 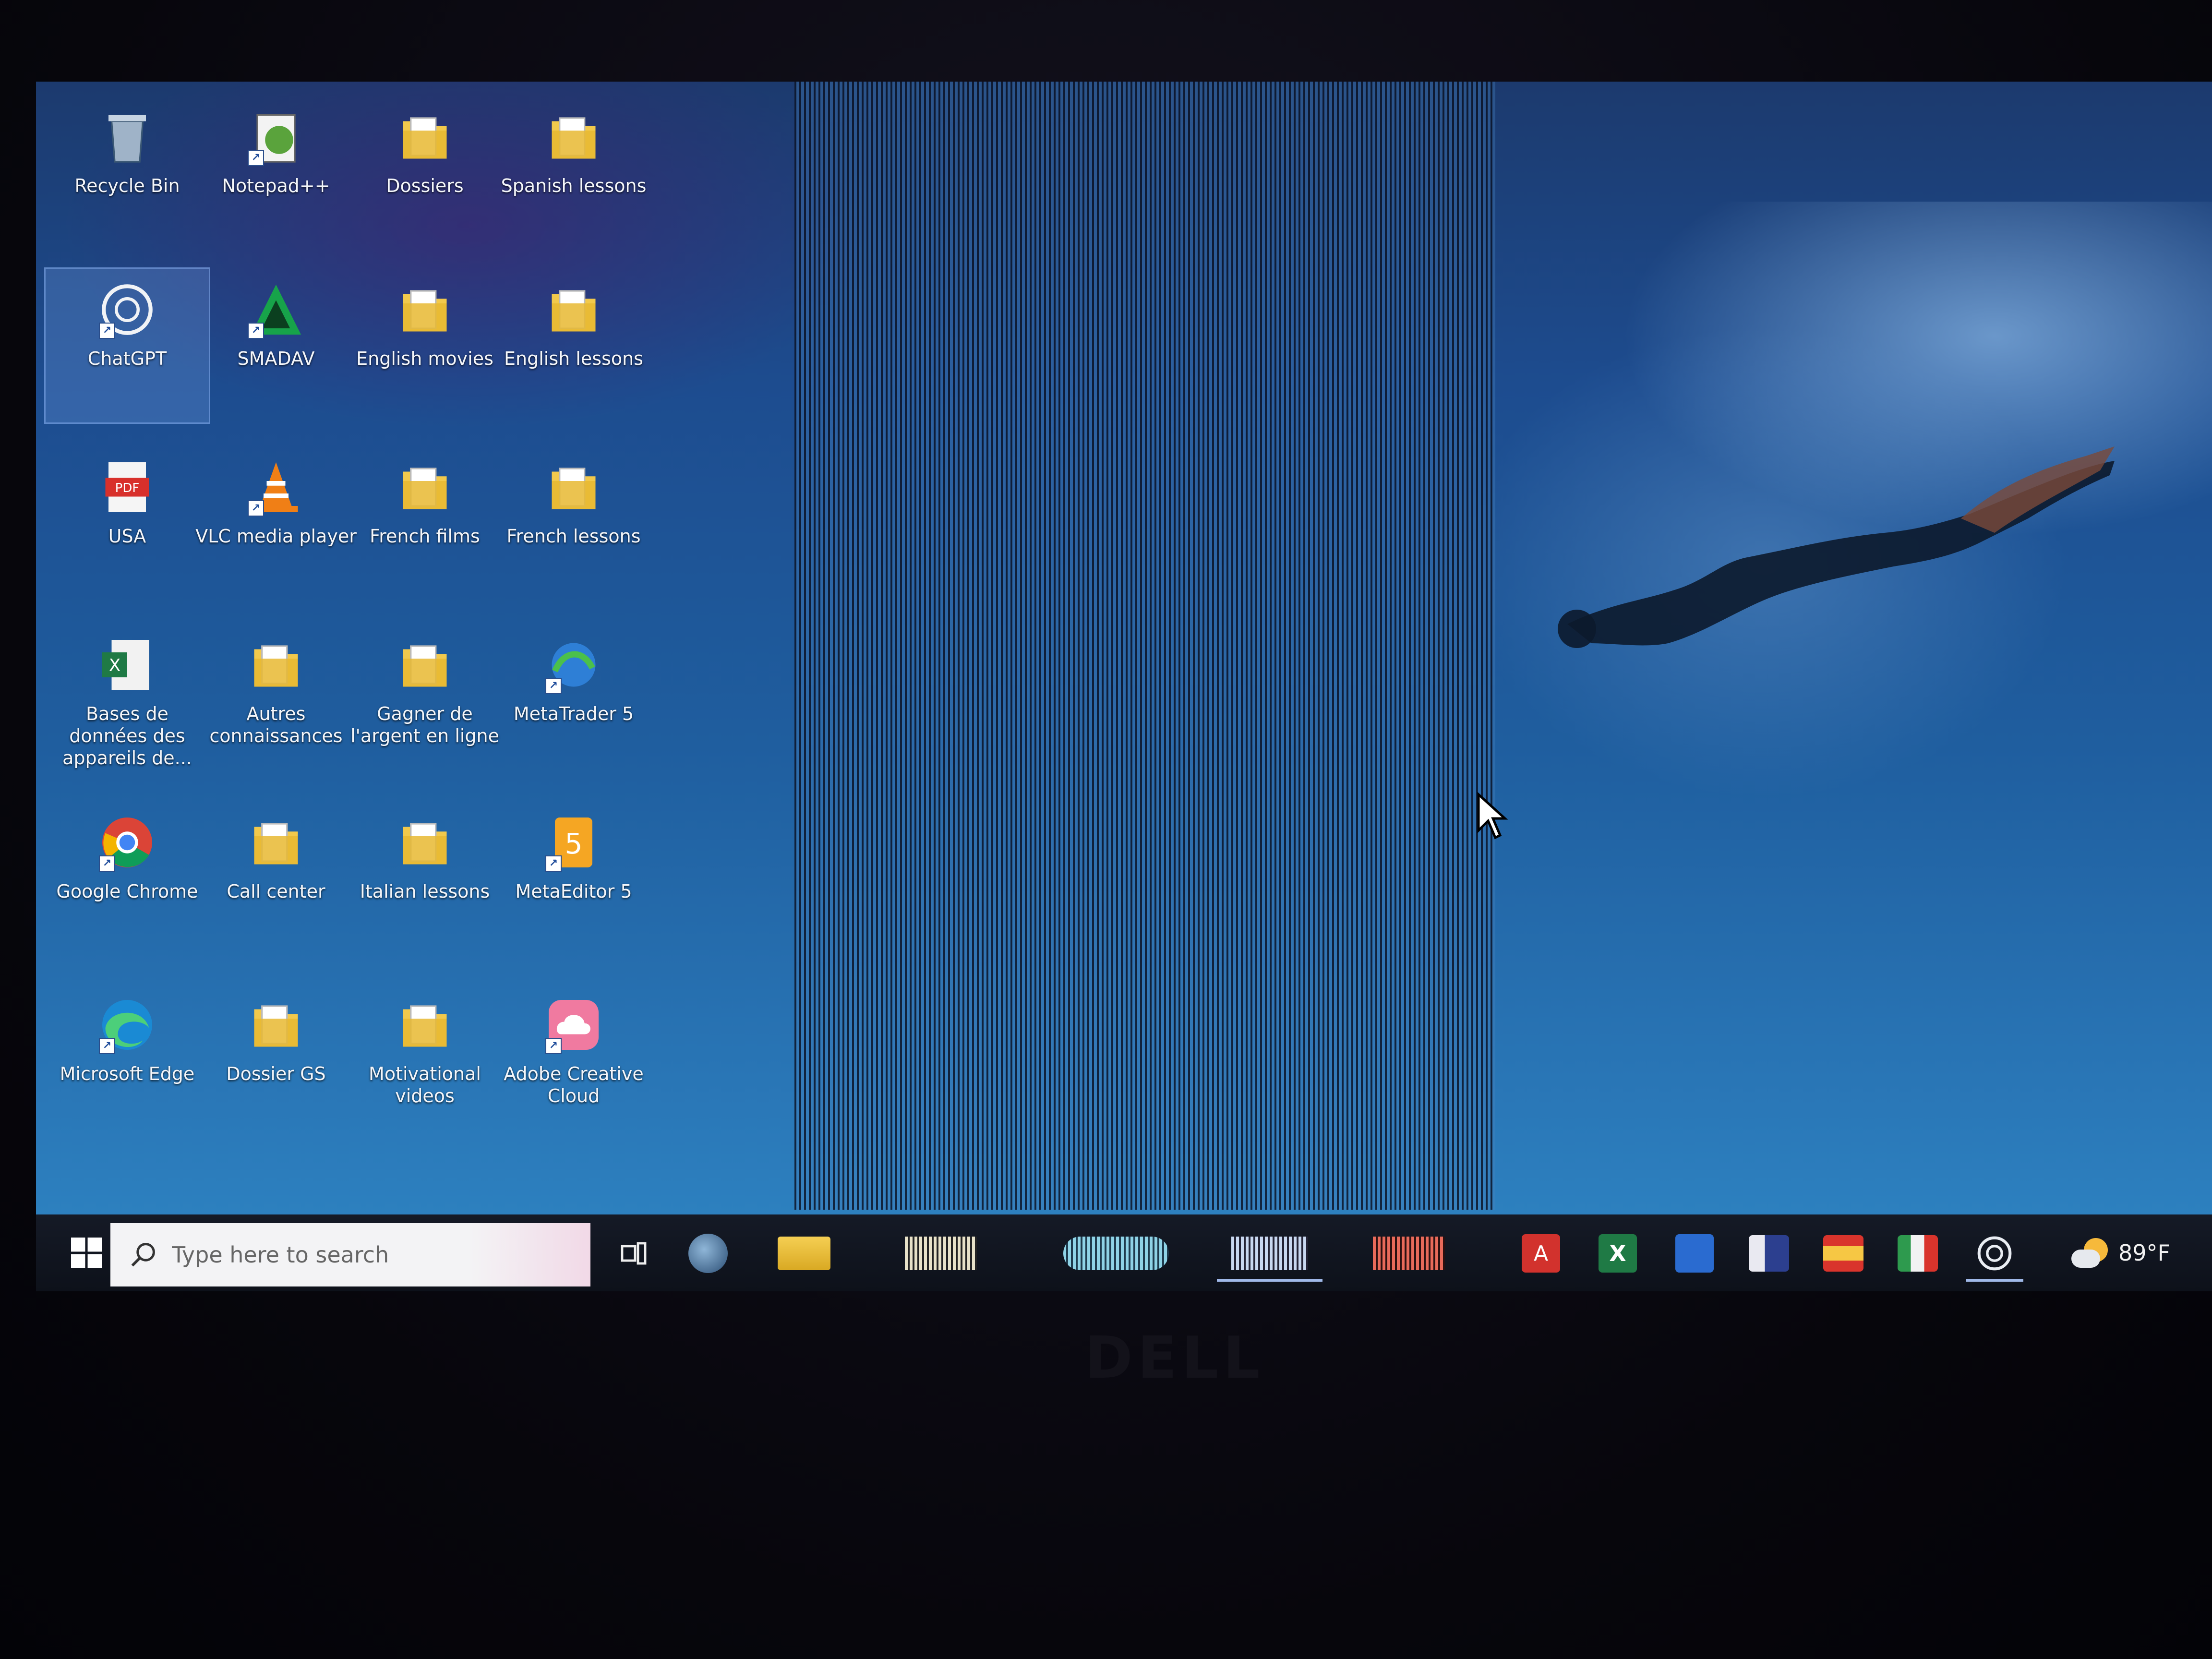 I want to click on desktop-icon-label: ChatGPT, so click(x=127, y=359).